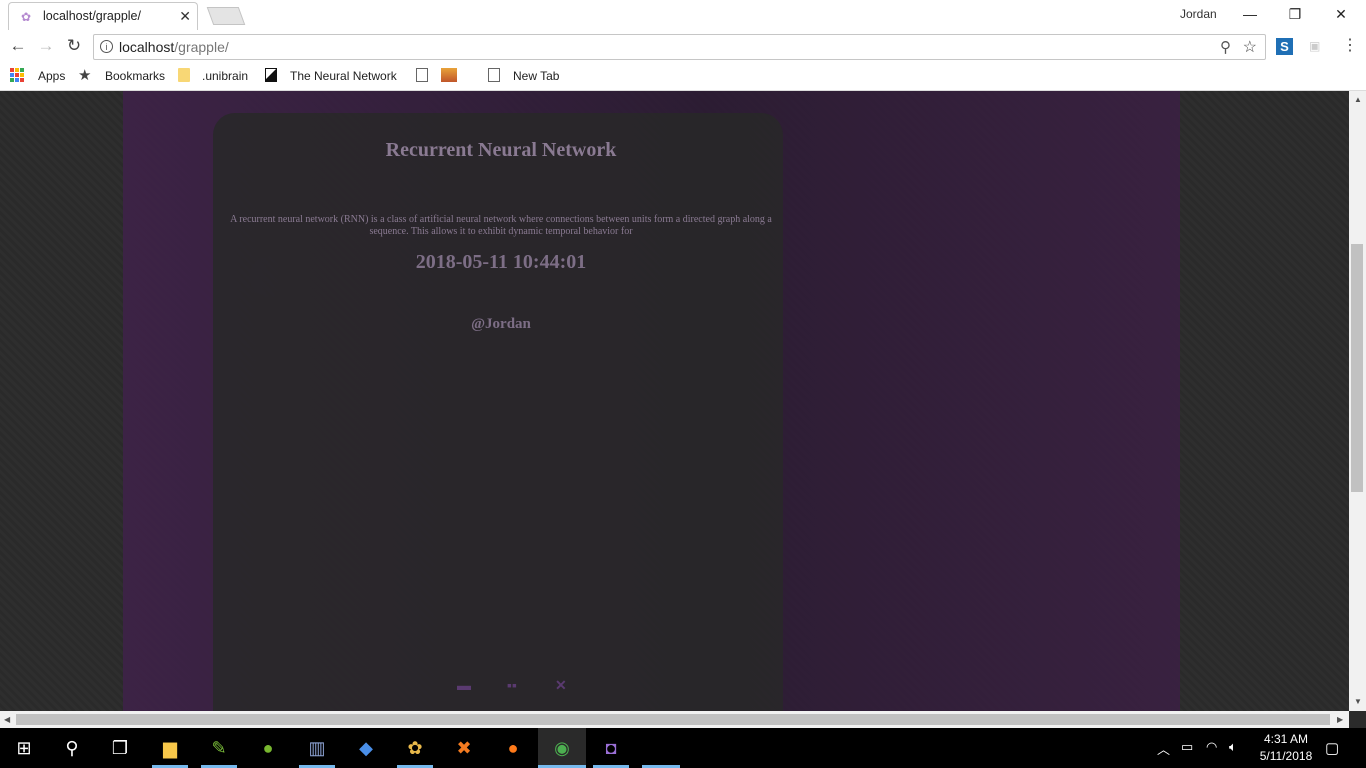 The image size is (1366, 768). Describe the element at coordinates (170, 748) in the screenshot. I see `file-explorer-icon: ▆` at that location.